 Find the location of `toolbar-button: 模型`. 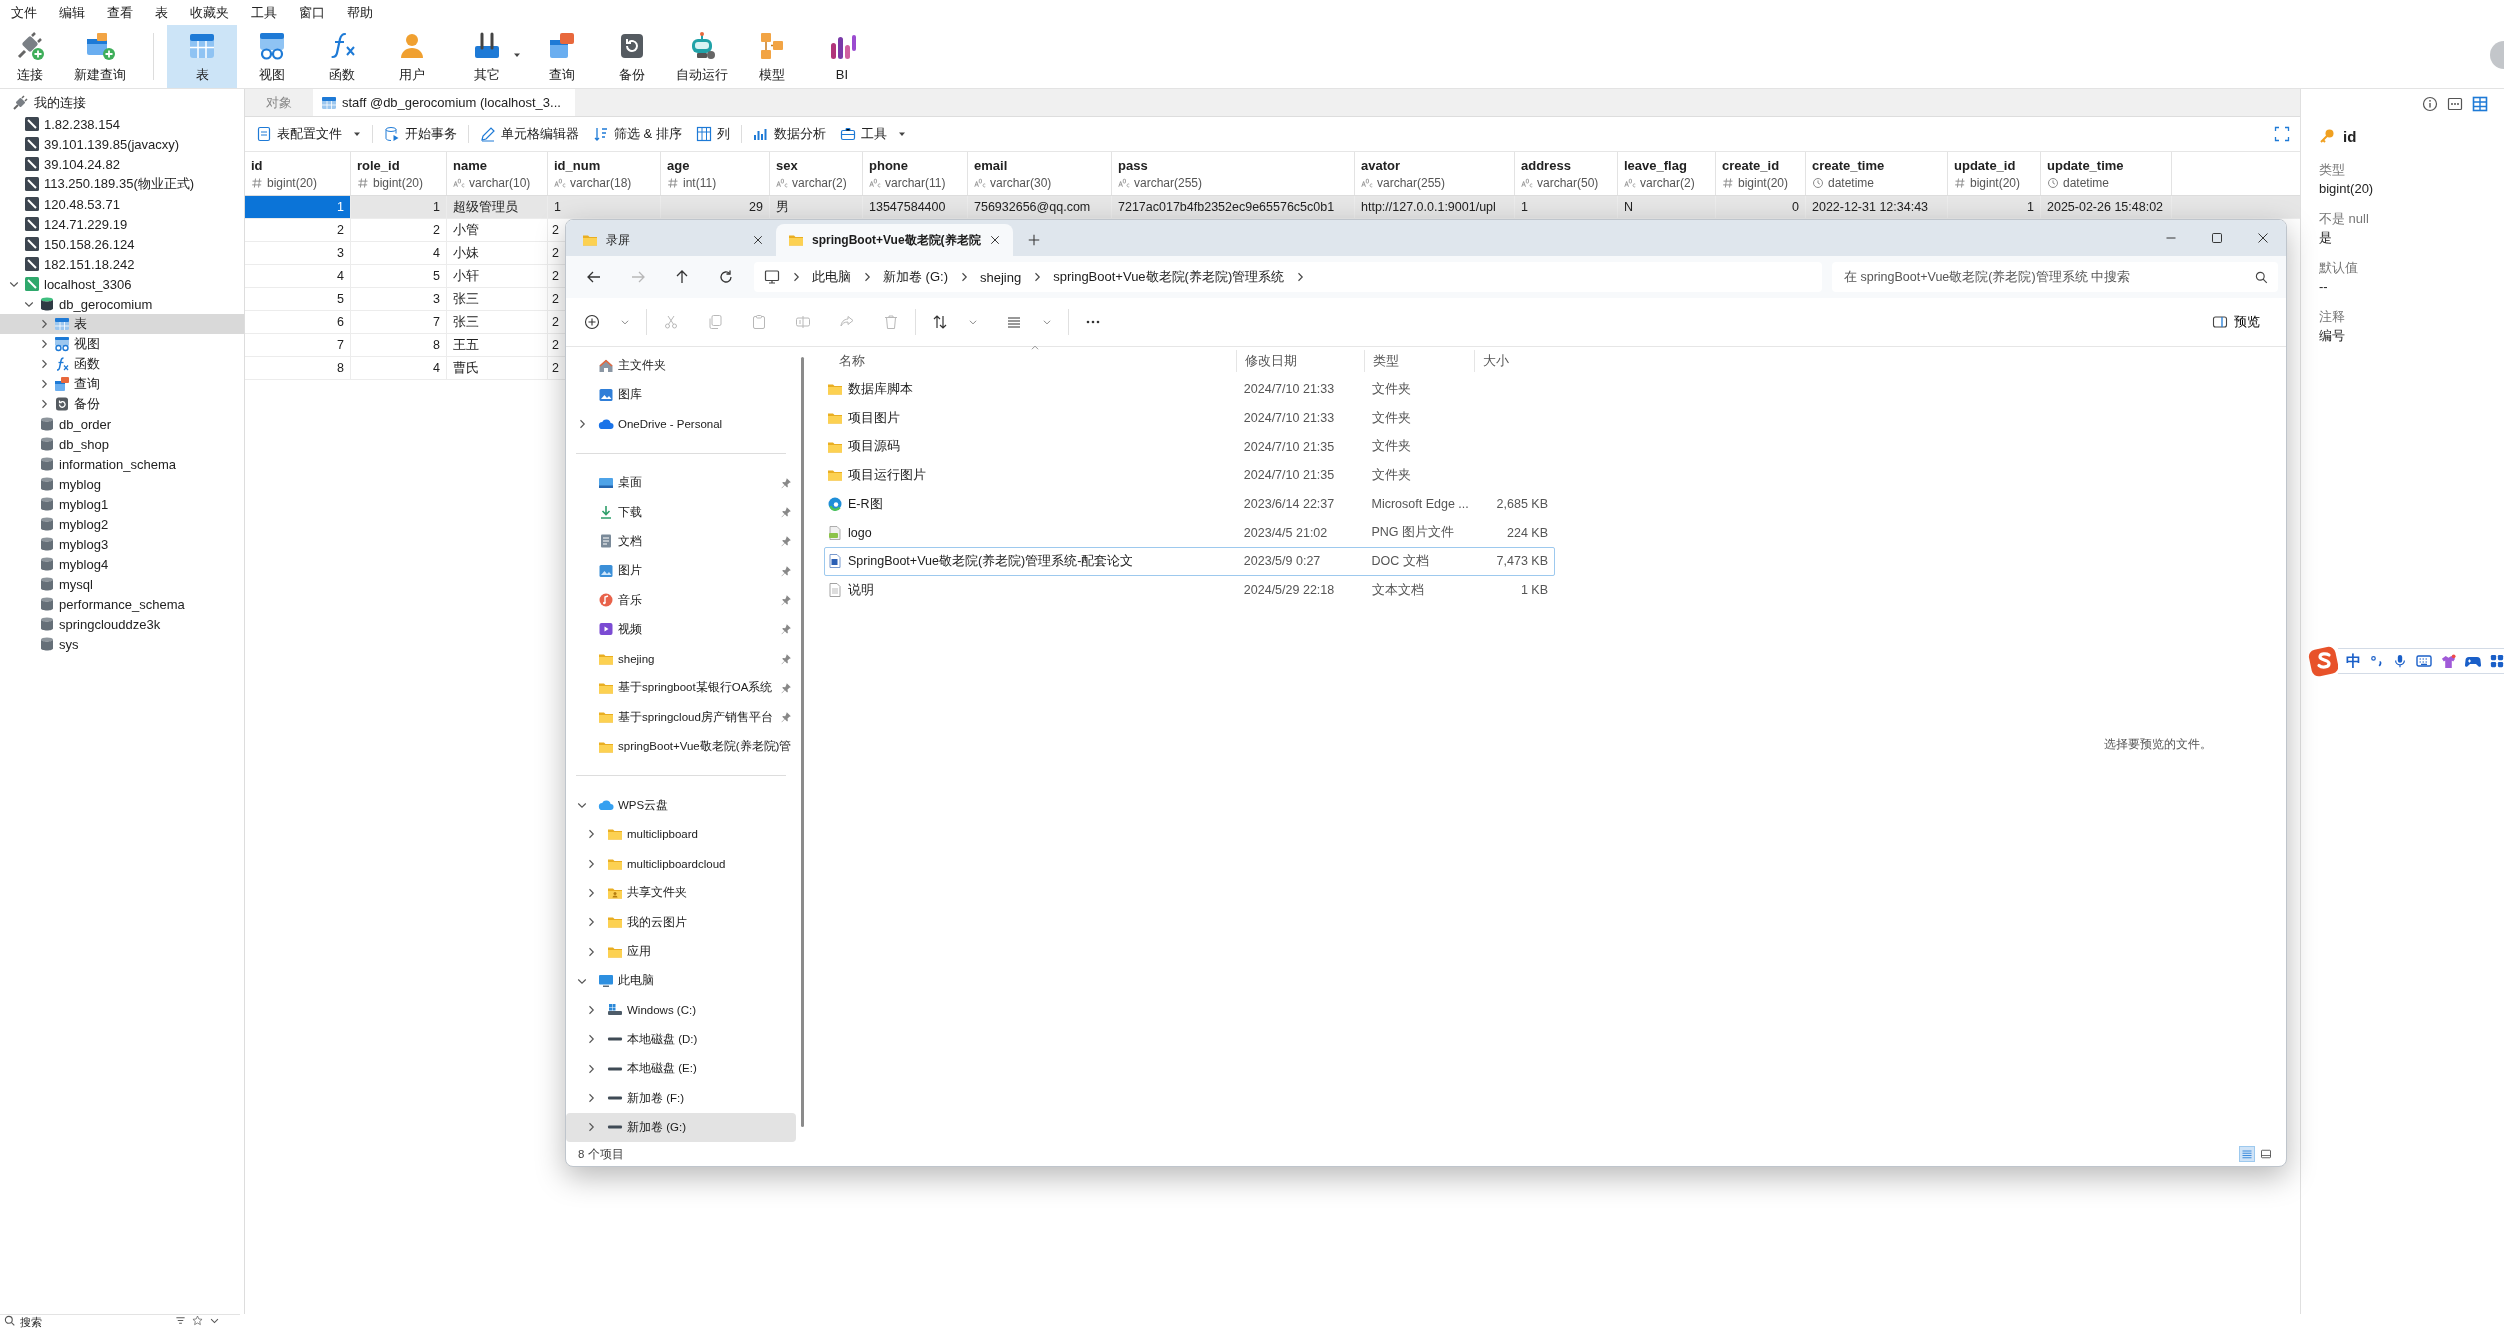

toolbar-button: 模型 is located at coordinates (772, 56).